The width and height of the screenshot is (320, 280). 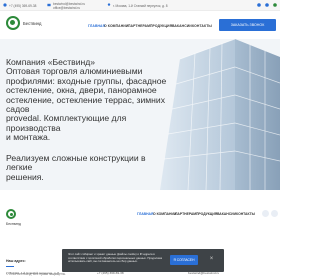 I want to click on footer-nav-contacts: КОНТАКТЫ, so click(x=245, y=214).